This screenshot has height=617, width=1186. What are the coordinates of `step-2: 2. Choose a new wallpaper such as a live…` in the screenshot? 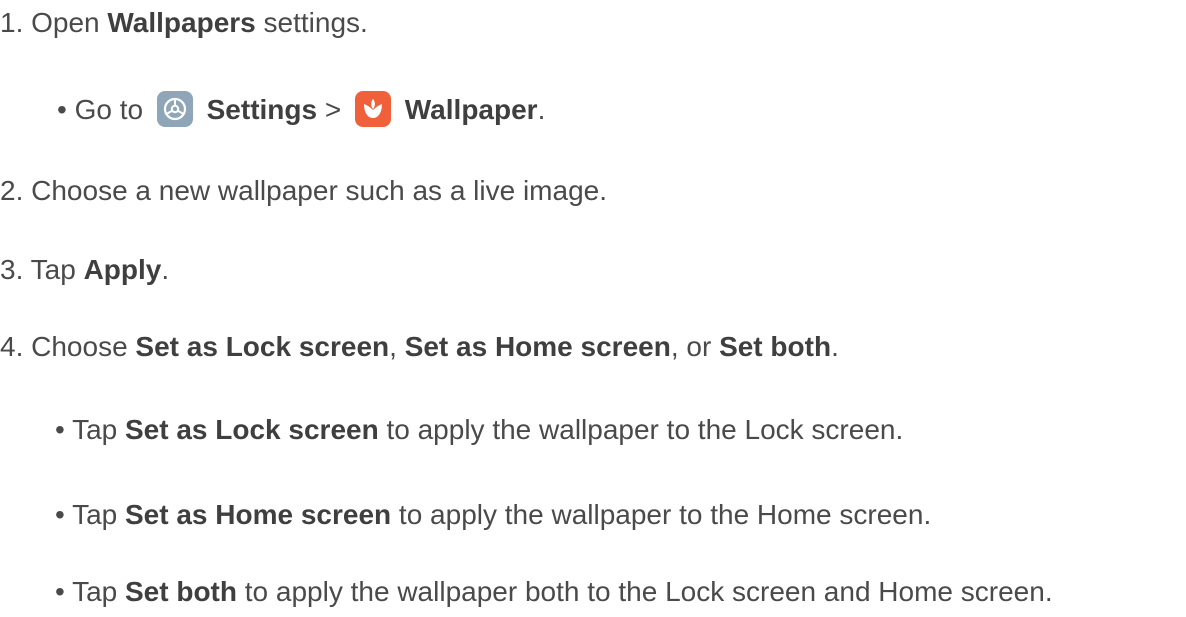 It's located at (303, 191).